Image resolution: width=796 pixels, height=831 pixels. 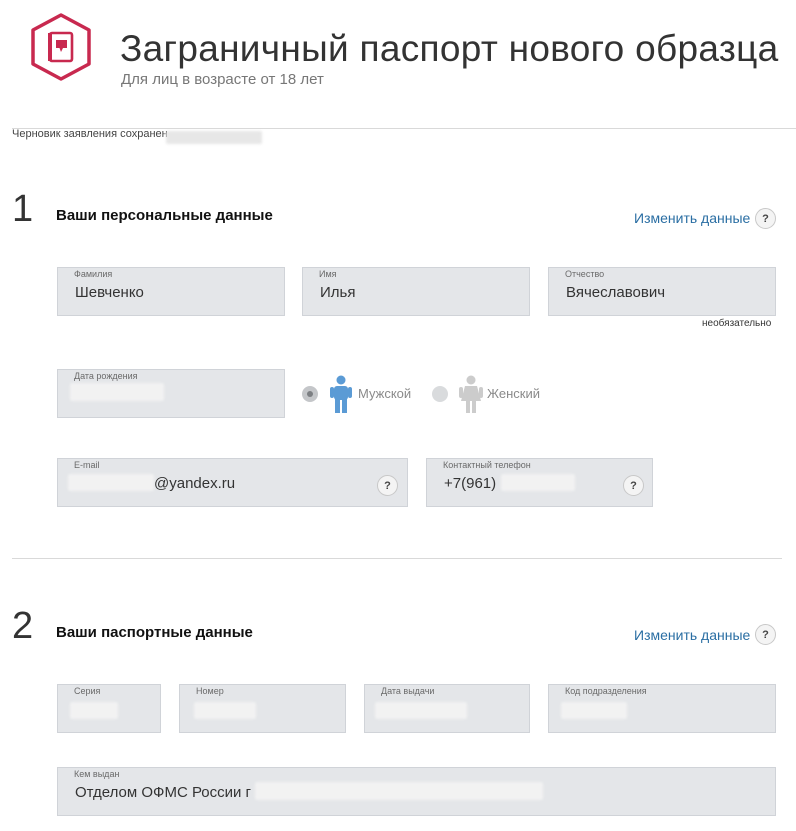 What do you see at coordinates (585, 274) in the screenshot?
I see `field-label: Отчество` at bounding box center [585, 274].